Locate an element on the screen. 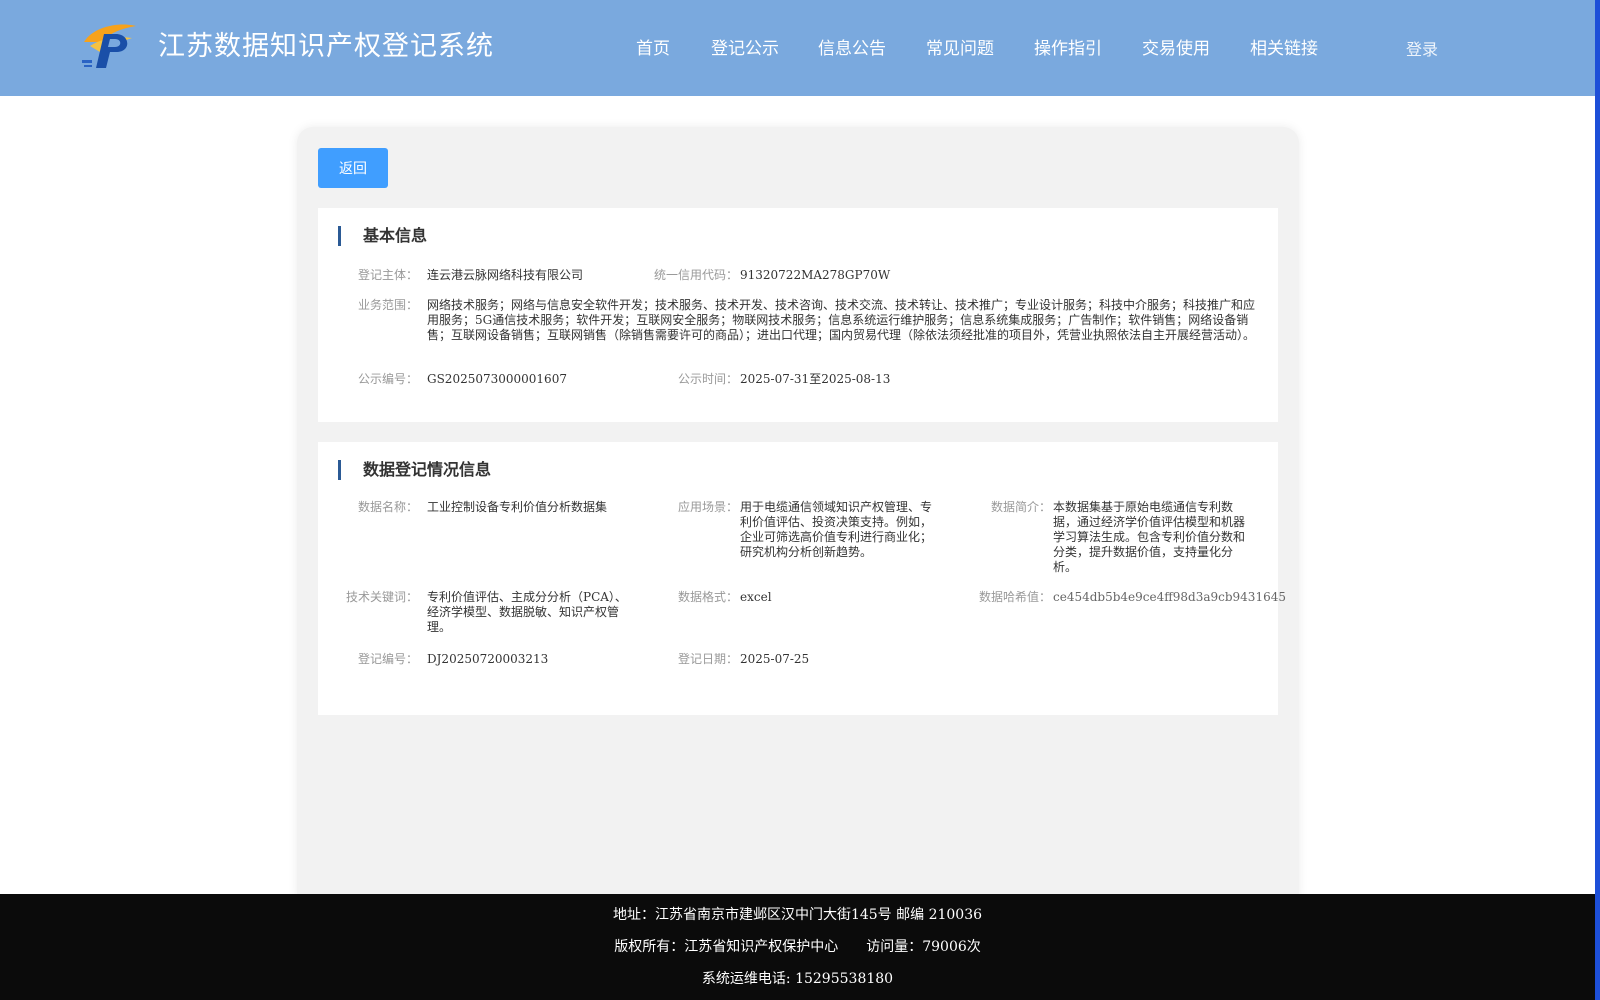 The width and height of the screenshot is (1600, 1000). footer-copyright: 版权所有：江苏省知识产权保护中心 访问量：79006次 is located at coordinates (797, 947).